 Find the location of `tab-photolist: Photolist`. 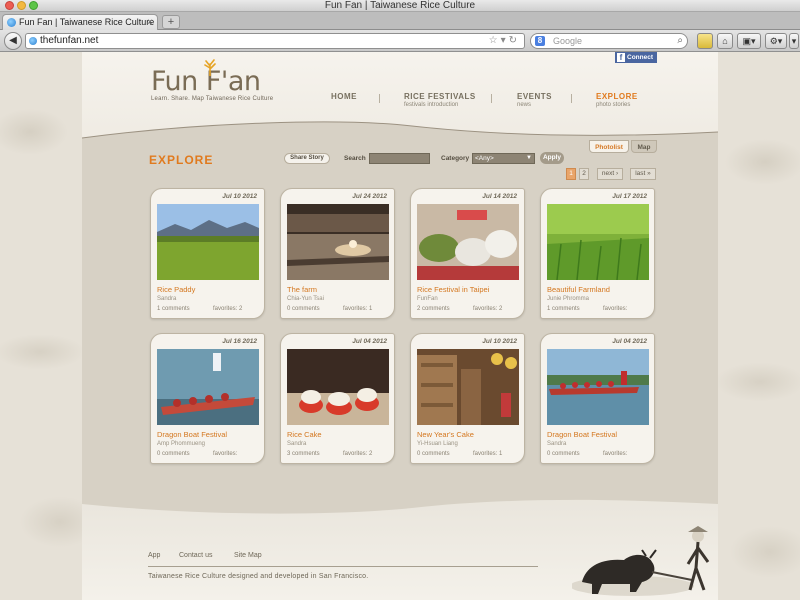

tab-photolist: Photolist is located at coordinates (609, 146).